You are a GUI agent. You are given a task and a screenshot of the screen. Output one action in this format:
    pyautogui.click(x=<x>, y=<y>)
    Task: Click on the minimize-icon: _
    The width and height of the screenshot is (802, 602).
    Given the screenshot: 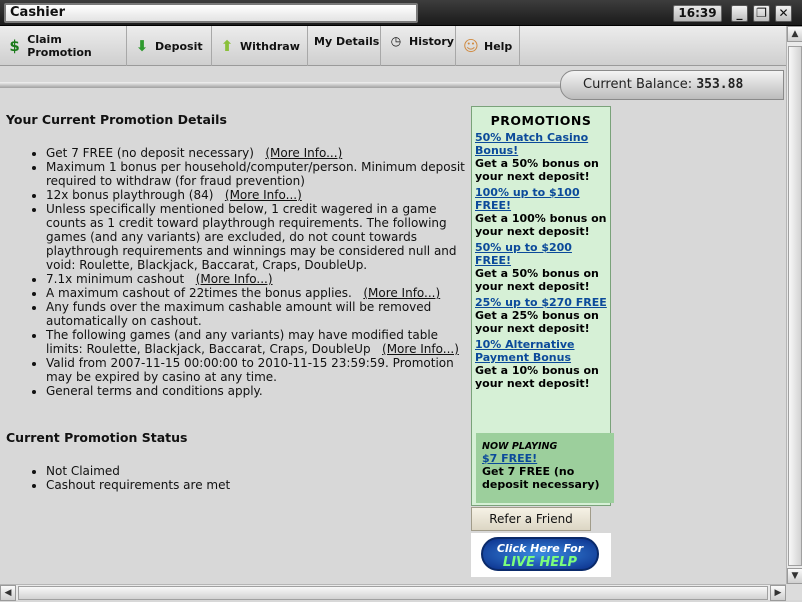 What is the action you would take?
    pyautogui.click(x=739, y=13)
    